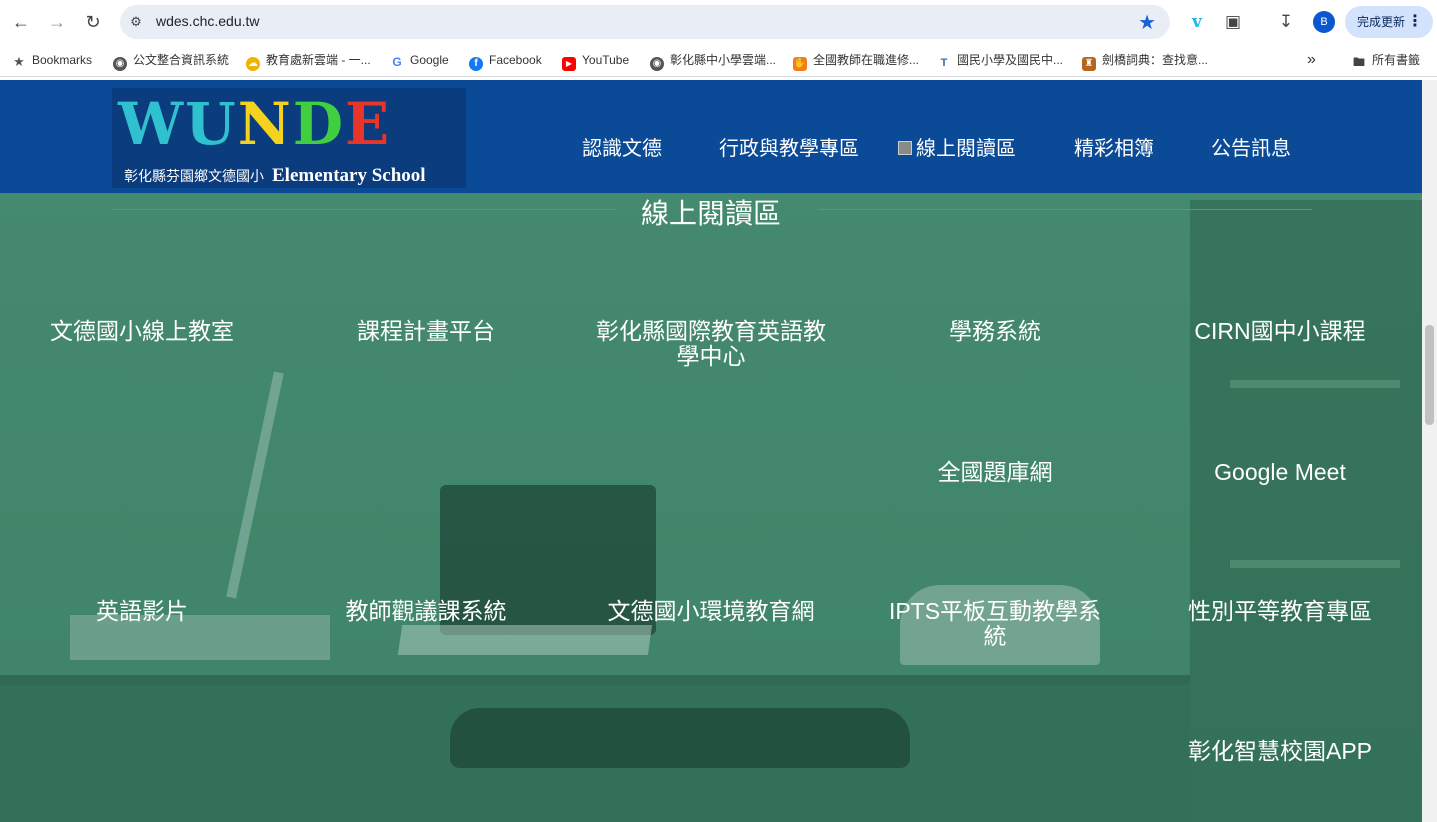  Describe the element at coordinates (397, 62) in the screenshot. I see `google-icon: G` at that location.